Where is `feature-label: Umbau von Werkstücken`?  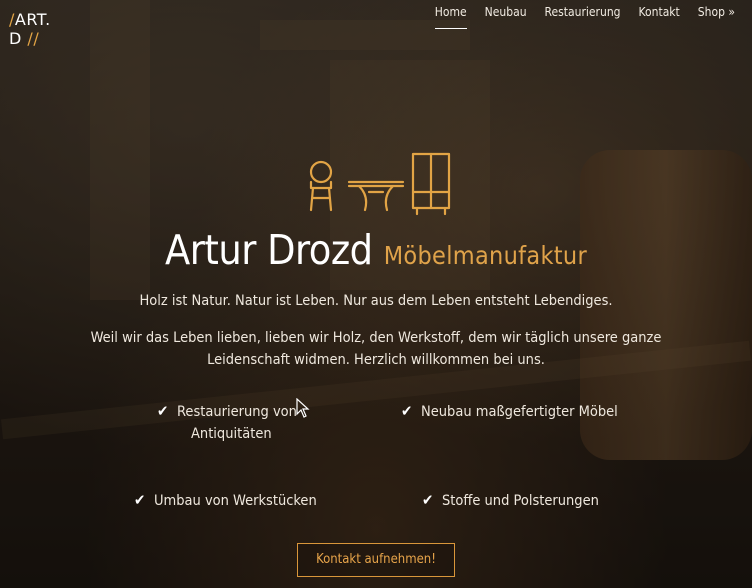 feature-label: Umbau von Werkstücken is located at coordinates (235, 501).